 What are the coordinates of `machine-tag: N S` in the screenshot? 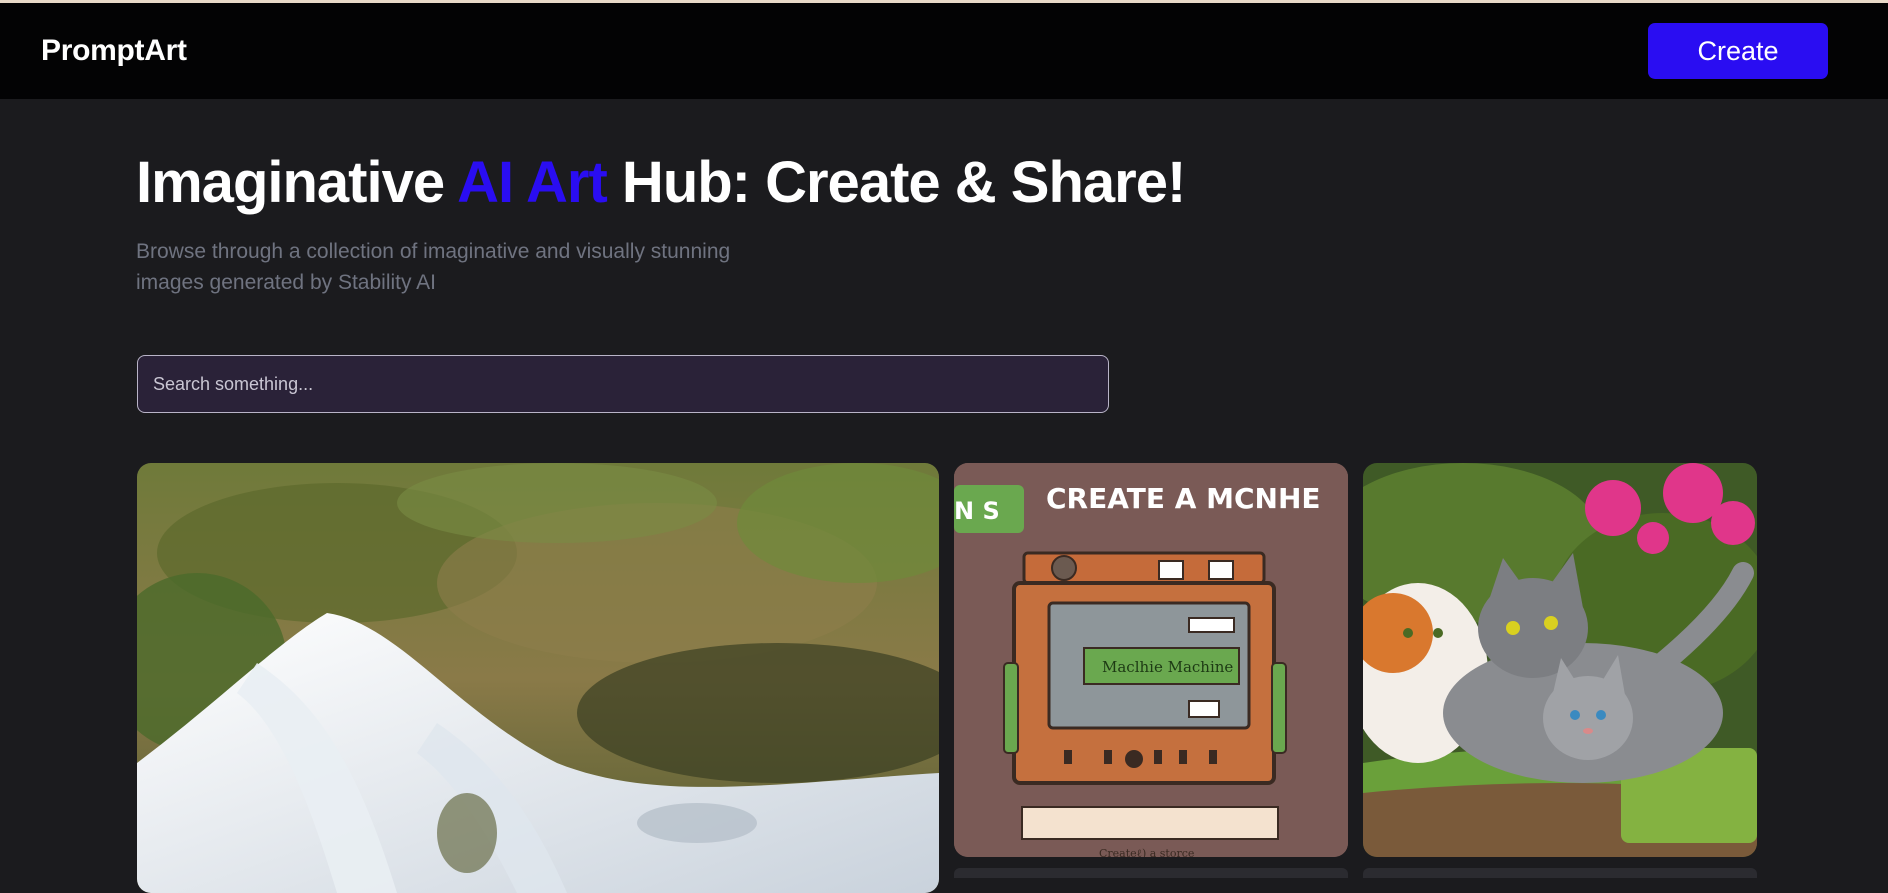 It's located at (977, 511).